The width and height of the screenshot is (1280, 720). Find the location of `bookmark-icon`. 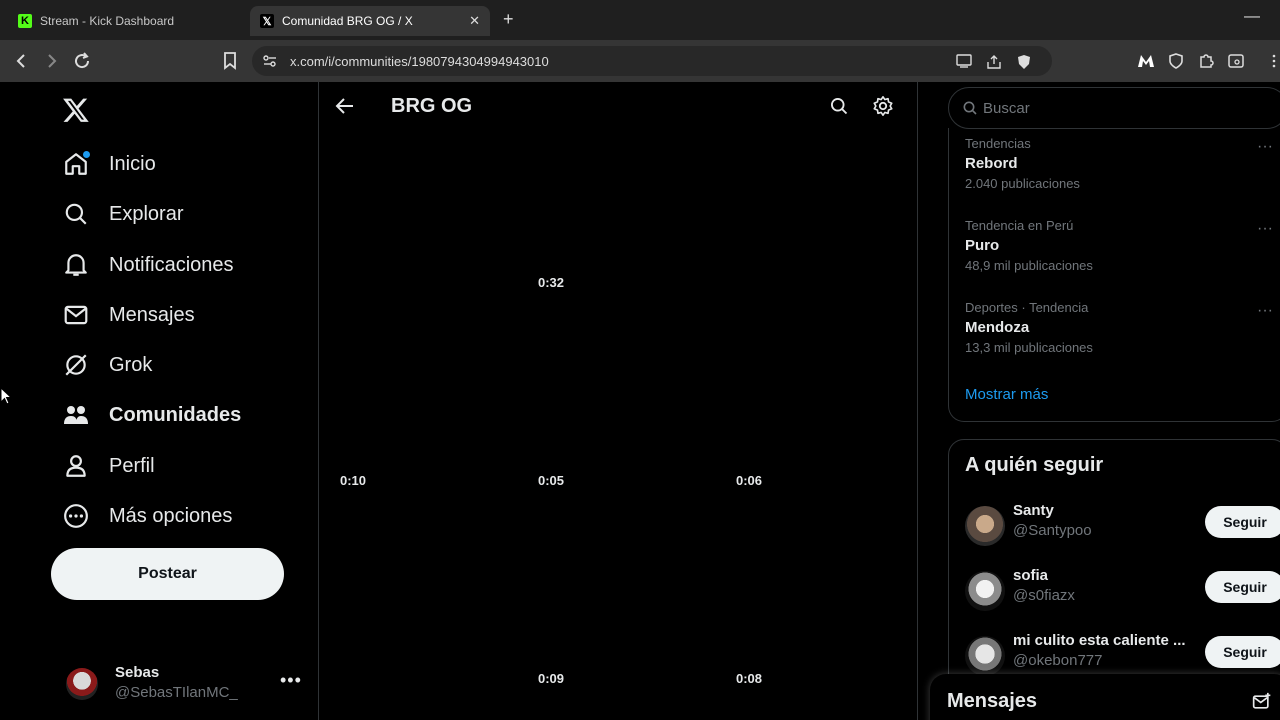

bookmark-icon is located at coordinates (230, 61).